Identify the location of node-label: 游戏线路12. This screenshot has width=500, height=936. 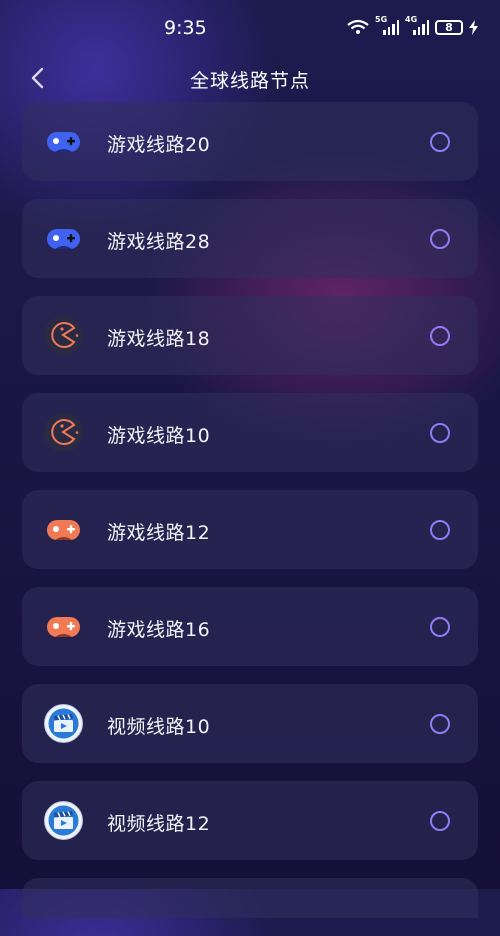
(159, 533).